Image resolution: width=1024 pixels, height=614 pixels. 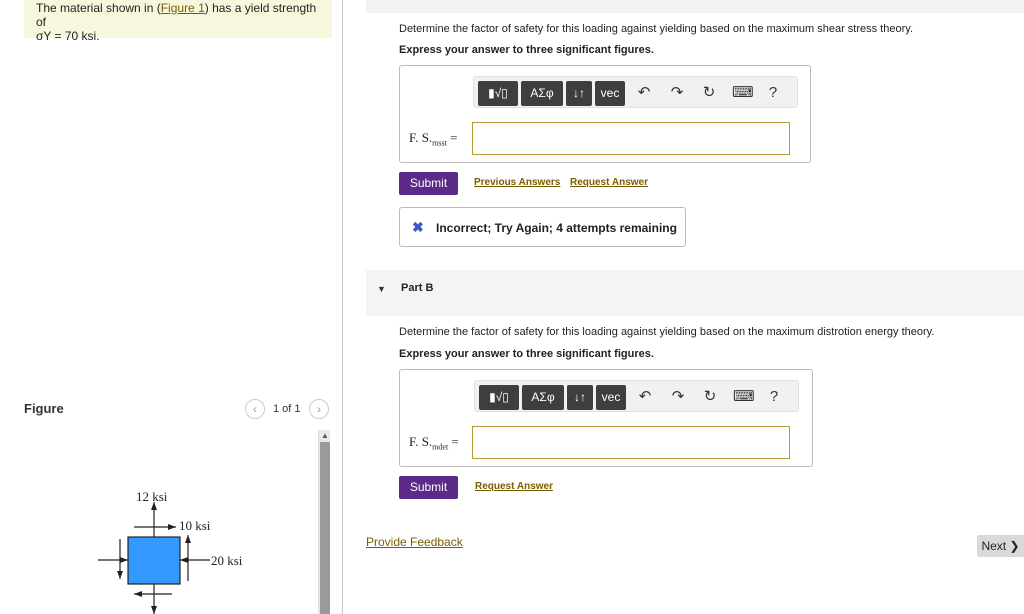 I want to click on scroll-thumb, so click(x=325, y=528).